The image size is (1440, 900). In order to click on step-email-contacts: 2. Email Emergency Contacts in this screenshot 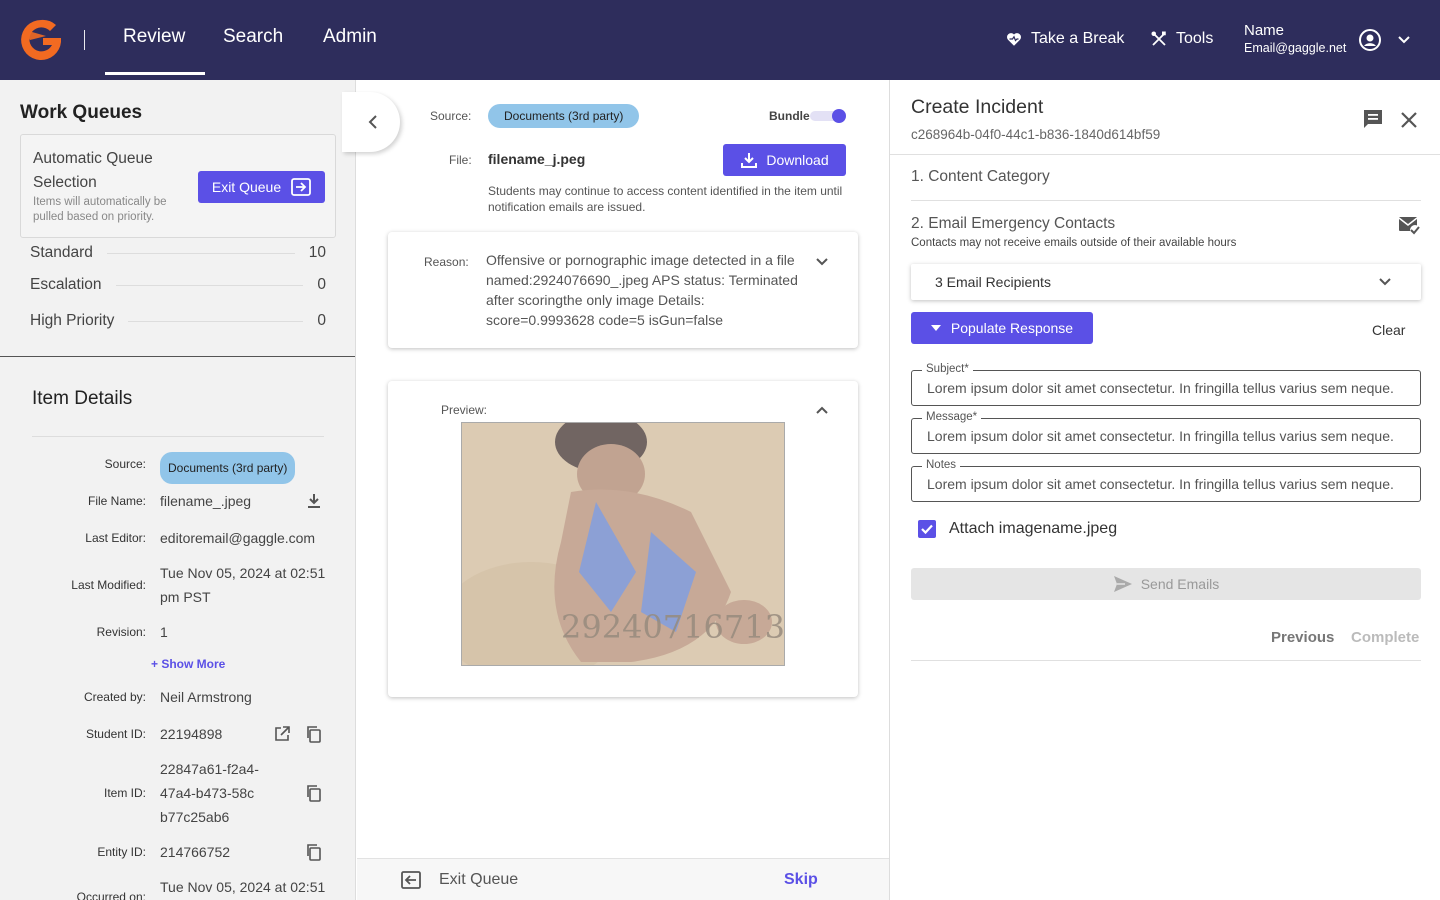, I will do `click(1013, 224)`.